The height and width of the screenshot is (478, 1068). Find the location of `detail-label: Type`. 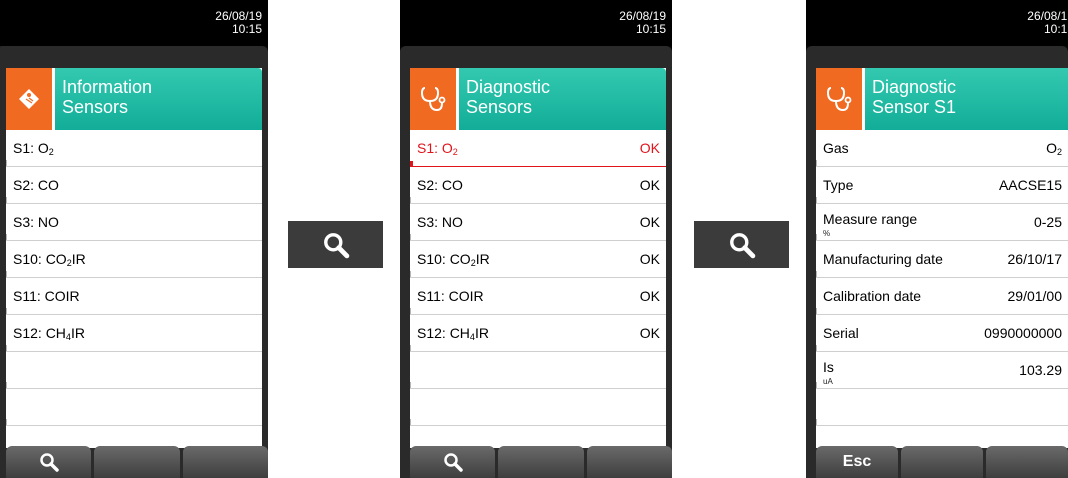

detail-label: Type is located at coordinates (838, 185).